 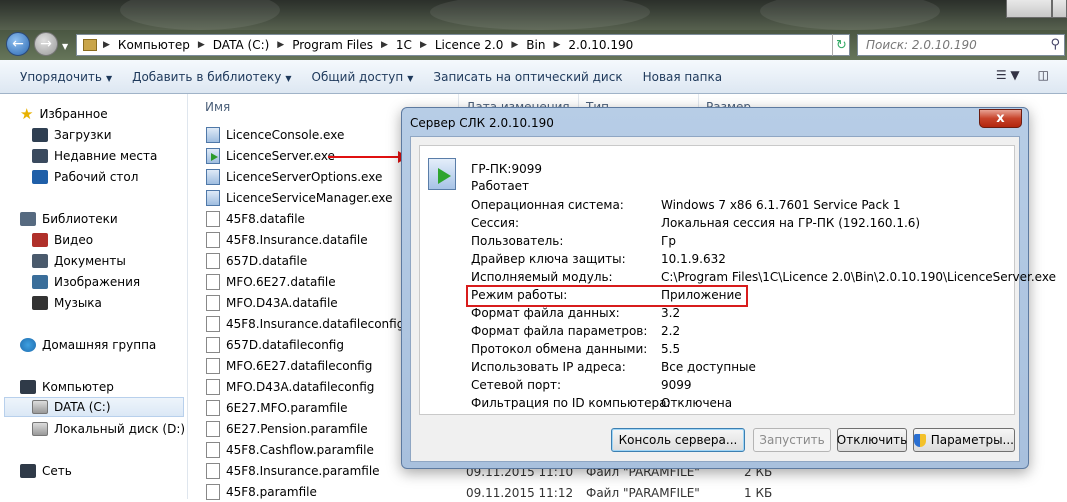 What do you see at coordinates (299, 198) in the screenshot?
I see `file-row: LicenceServiceManager.exe` at bounding box center [299, 198].